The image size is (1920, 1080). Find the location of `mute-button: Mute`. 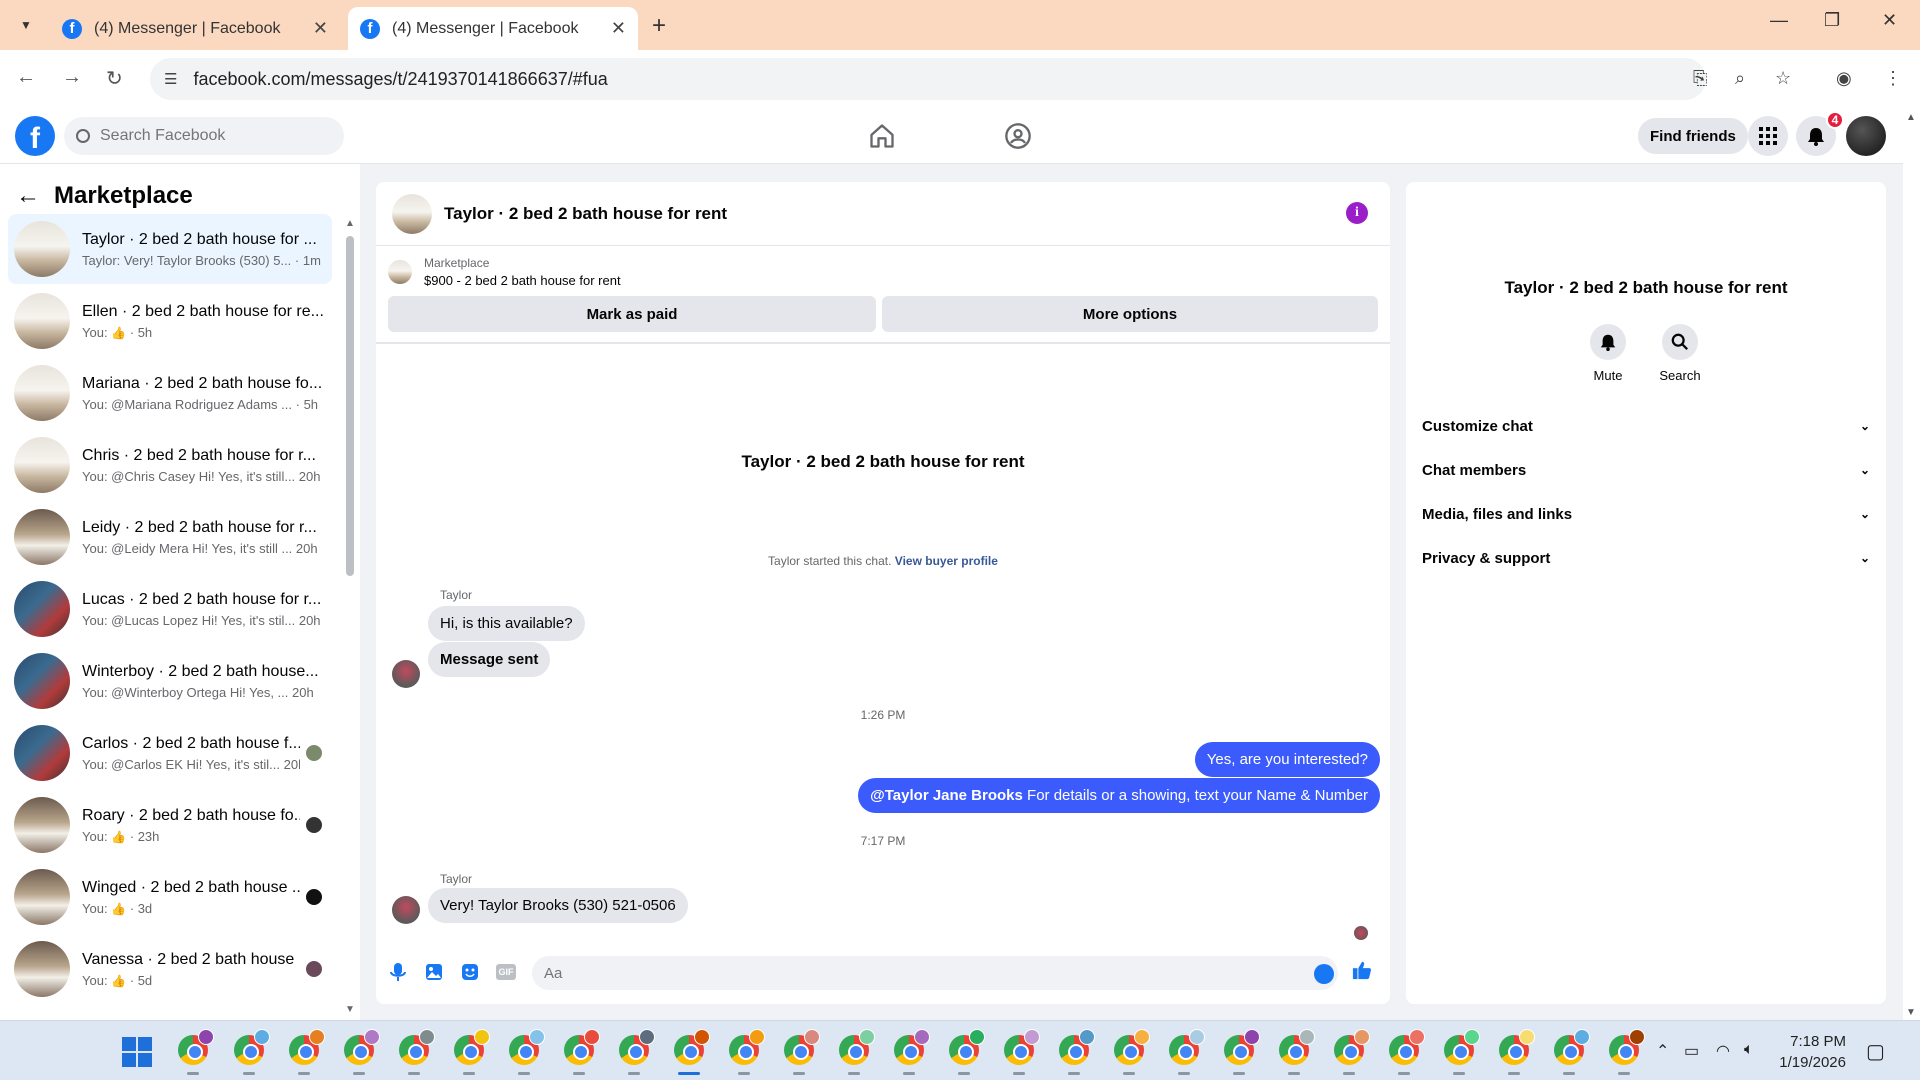

mute-button: Mute is located at coordinates (1608, 353).